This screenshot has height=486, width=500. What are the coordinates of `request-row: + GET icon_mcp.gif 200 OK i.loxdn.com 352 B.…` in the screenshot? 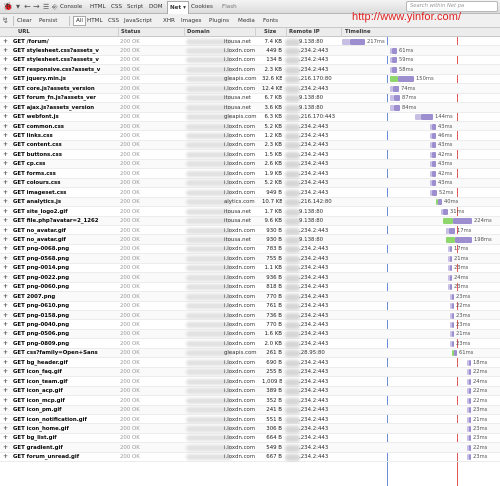 It's located at (250, 401).